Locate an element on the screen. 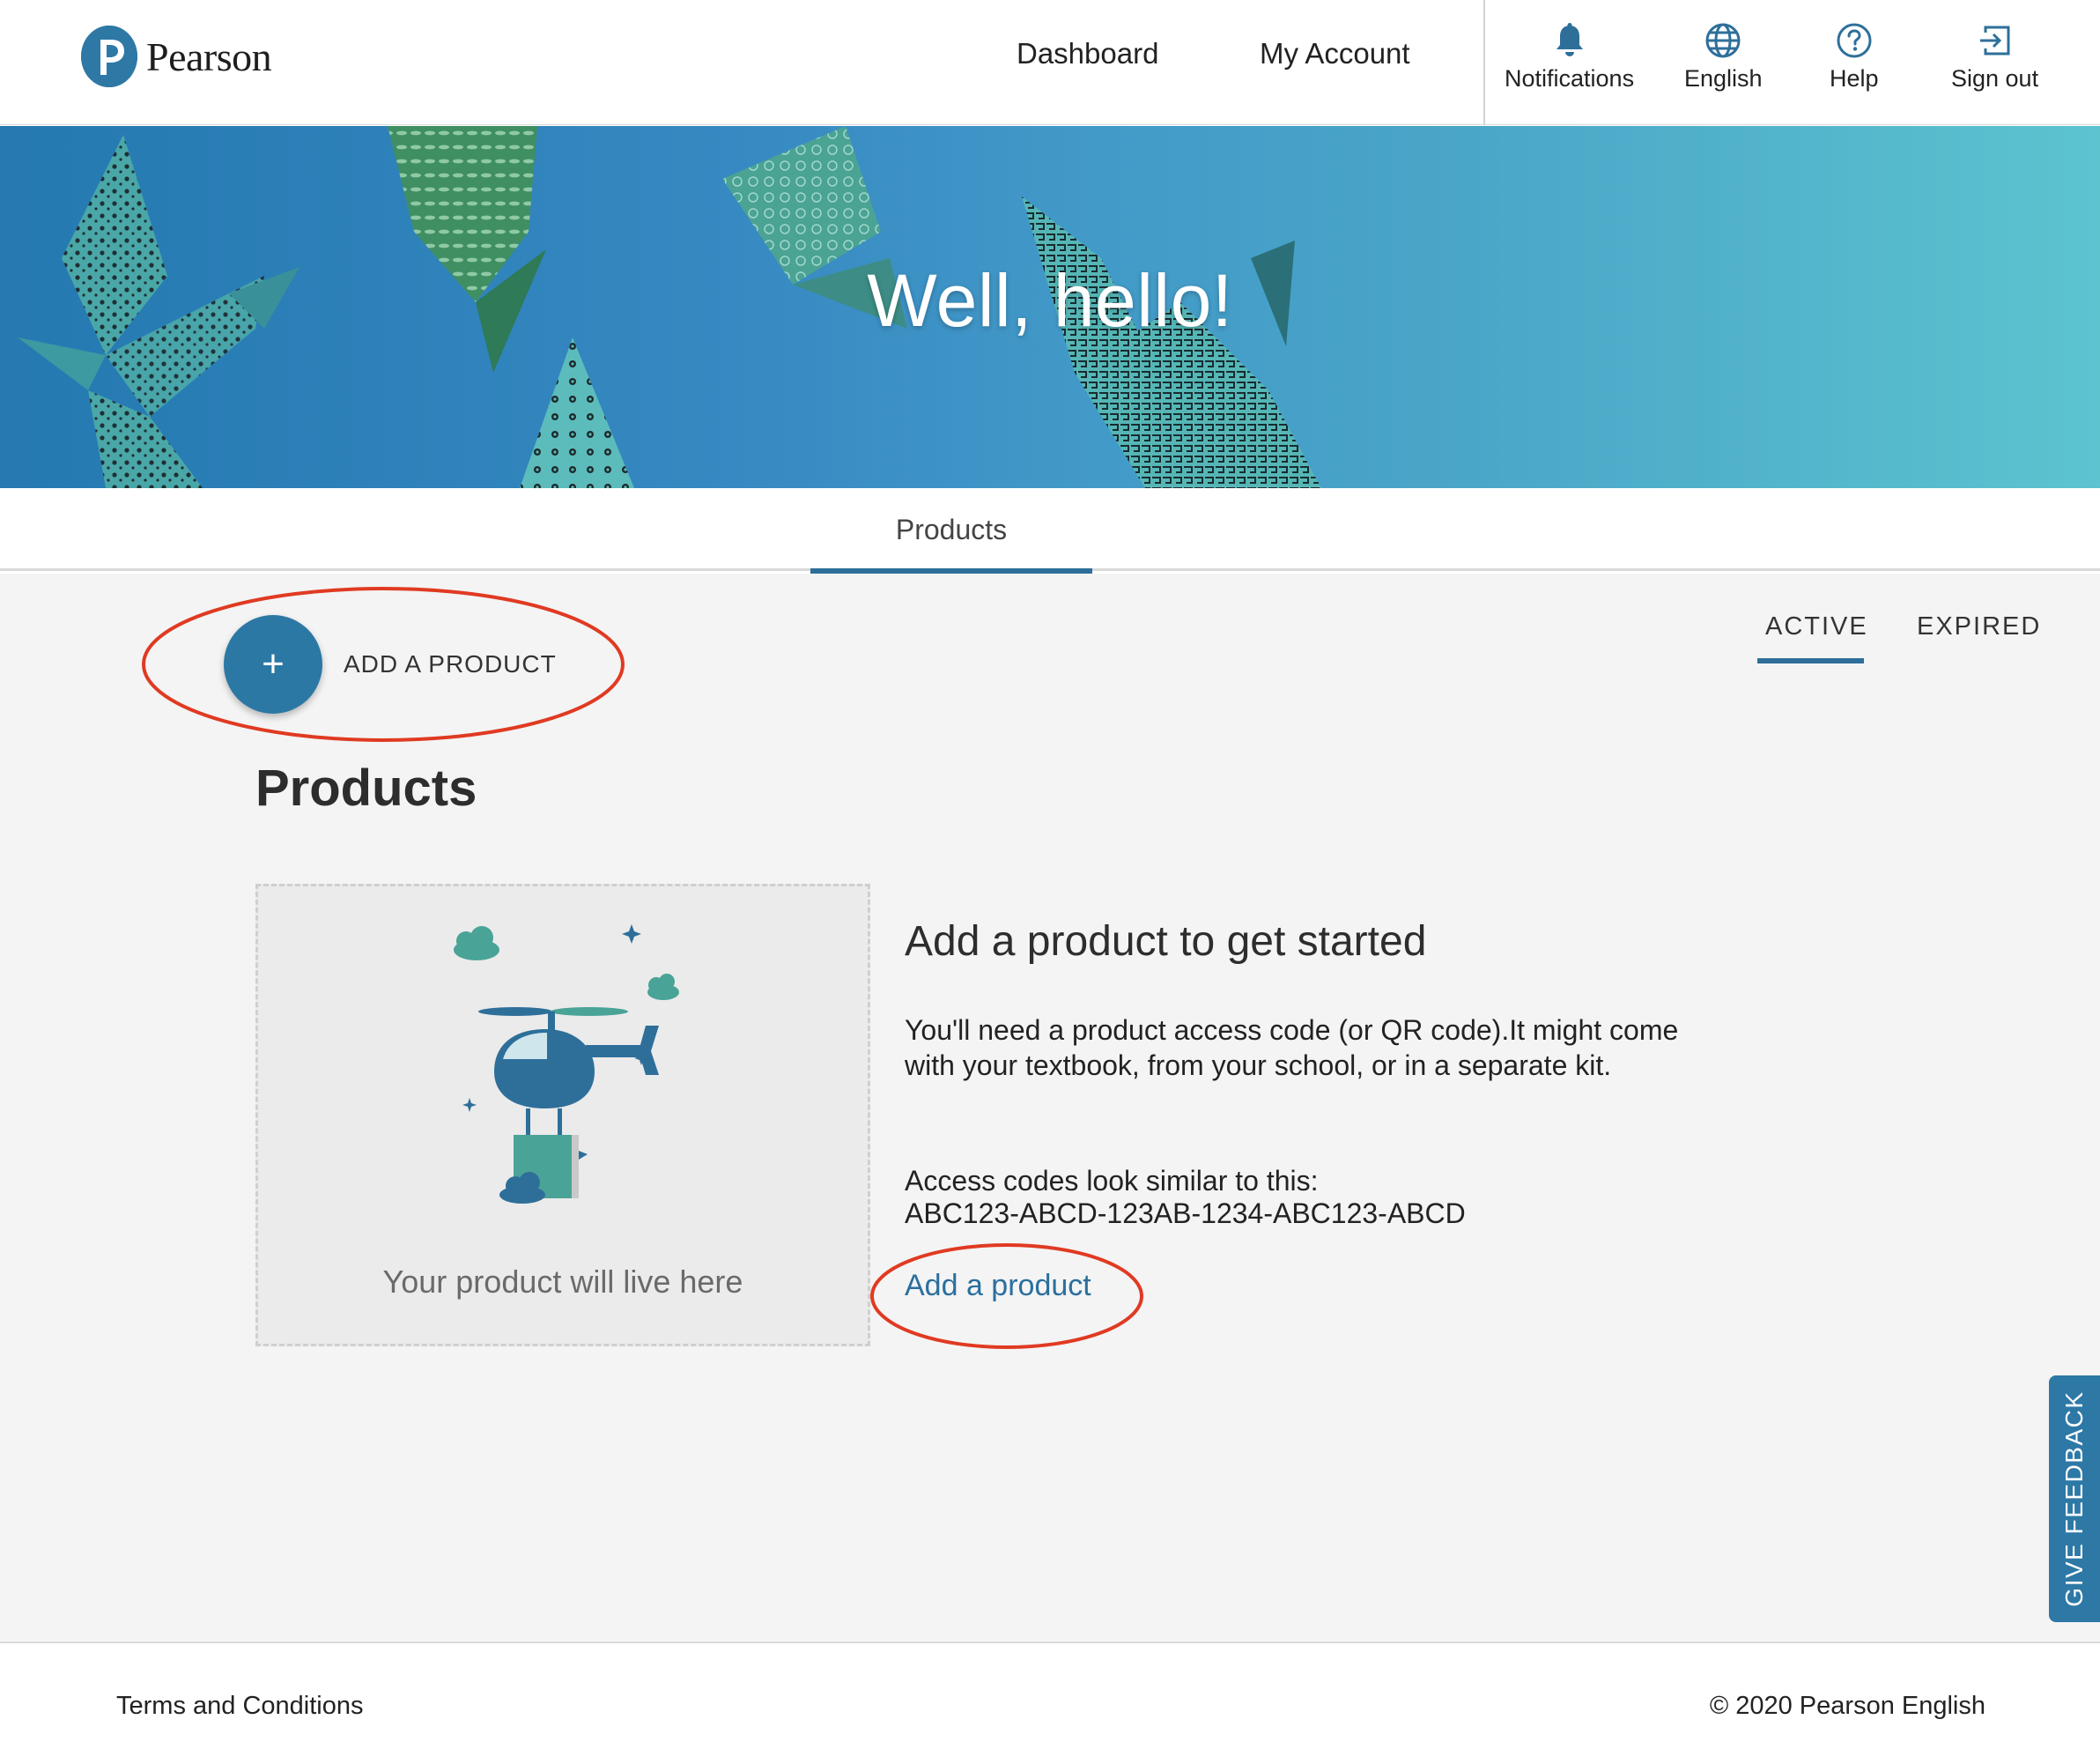  bell-icon is located at coordinates (1569, 40).